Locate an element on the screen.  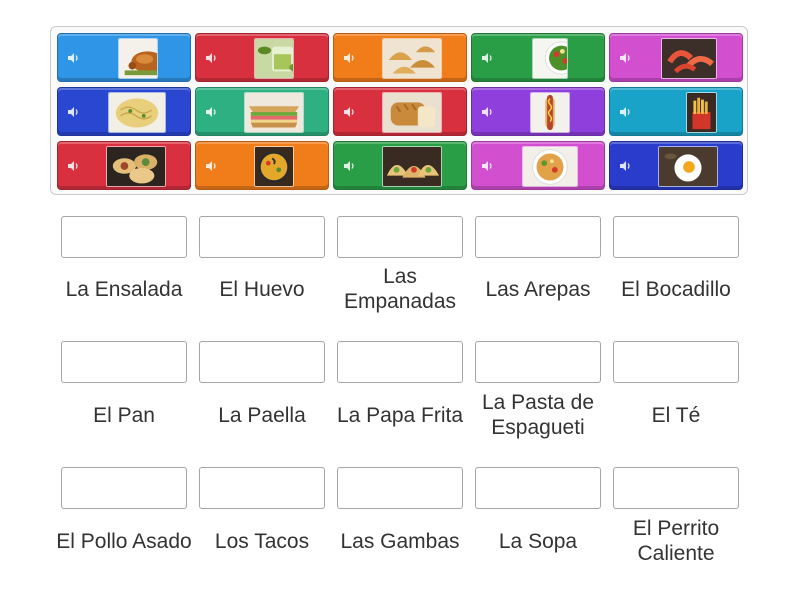
answer-label: El Huevo is located at coordinates (262, 289).